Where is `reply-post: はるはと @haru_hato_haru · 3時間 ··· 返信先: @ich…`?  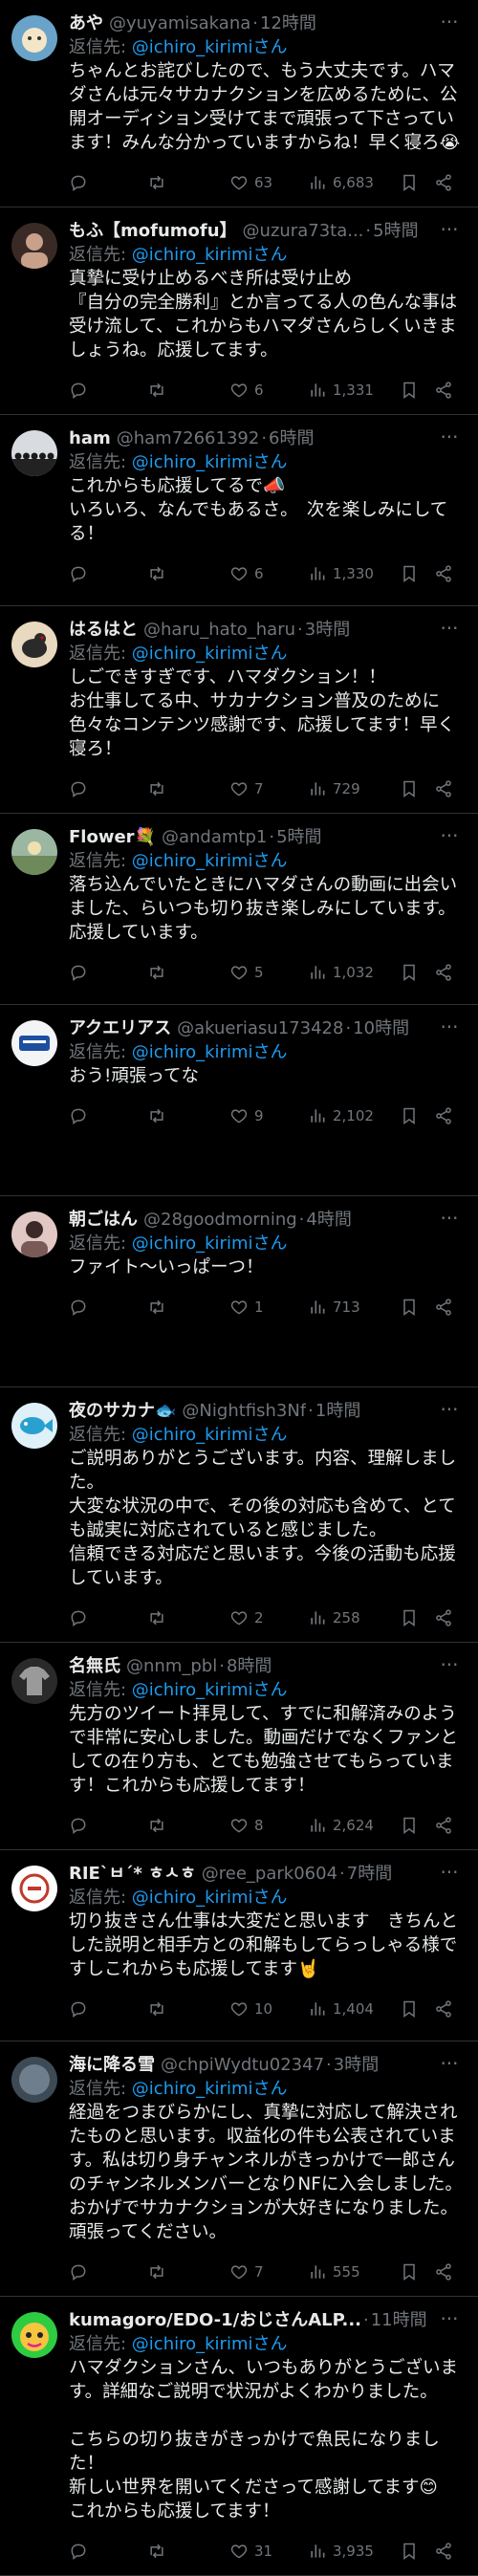
reply-post: はるはと @haru_hato_haru · 3時間 ··· 返信先: @ich… is located at coordinates (239, 710).